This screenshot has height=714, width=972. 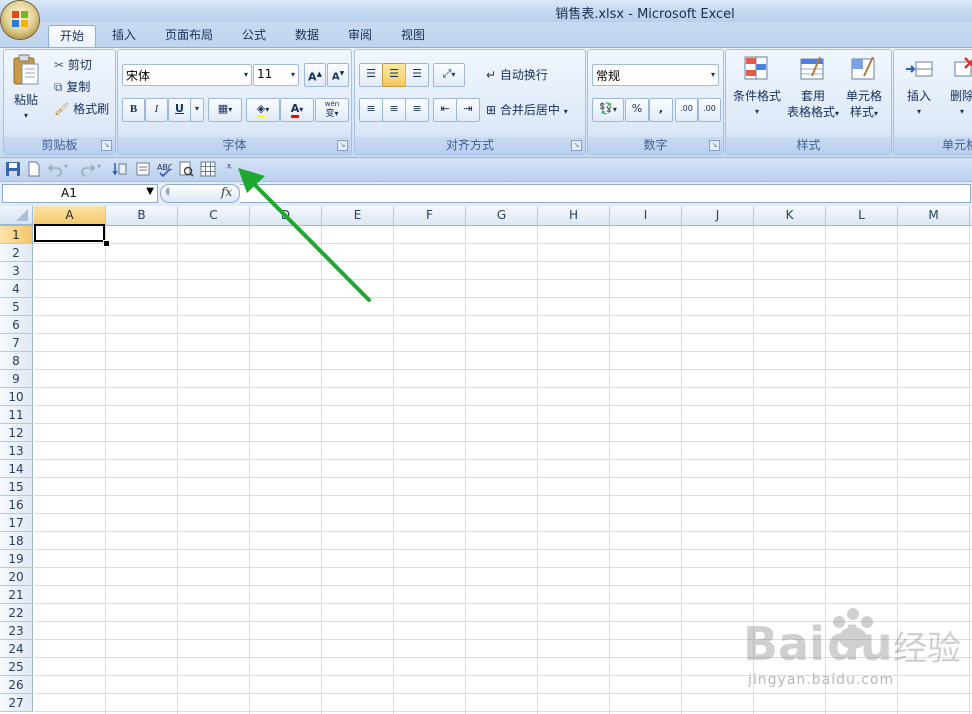 I want to click on office-logo-icon, so click(x=20, y=19).